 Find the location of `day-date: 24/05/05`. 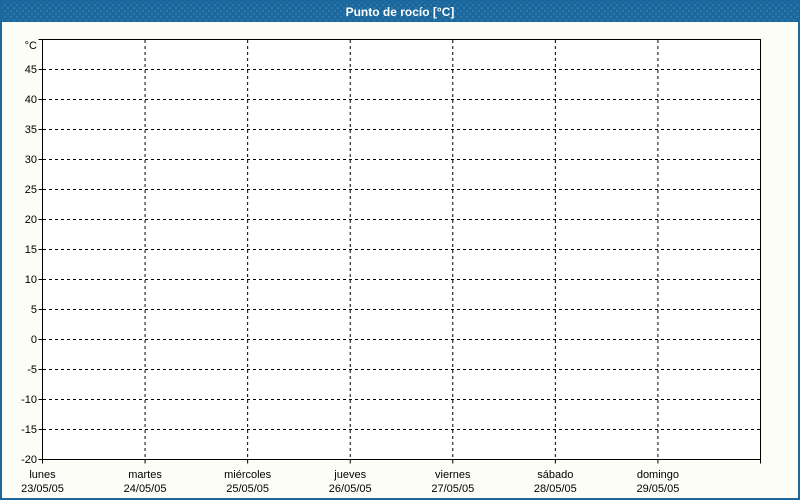

day-date: 24/05/05 is located at coordinates (145, 489).